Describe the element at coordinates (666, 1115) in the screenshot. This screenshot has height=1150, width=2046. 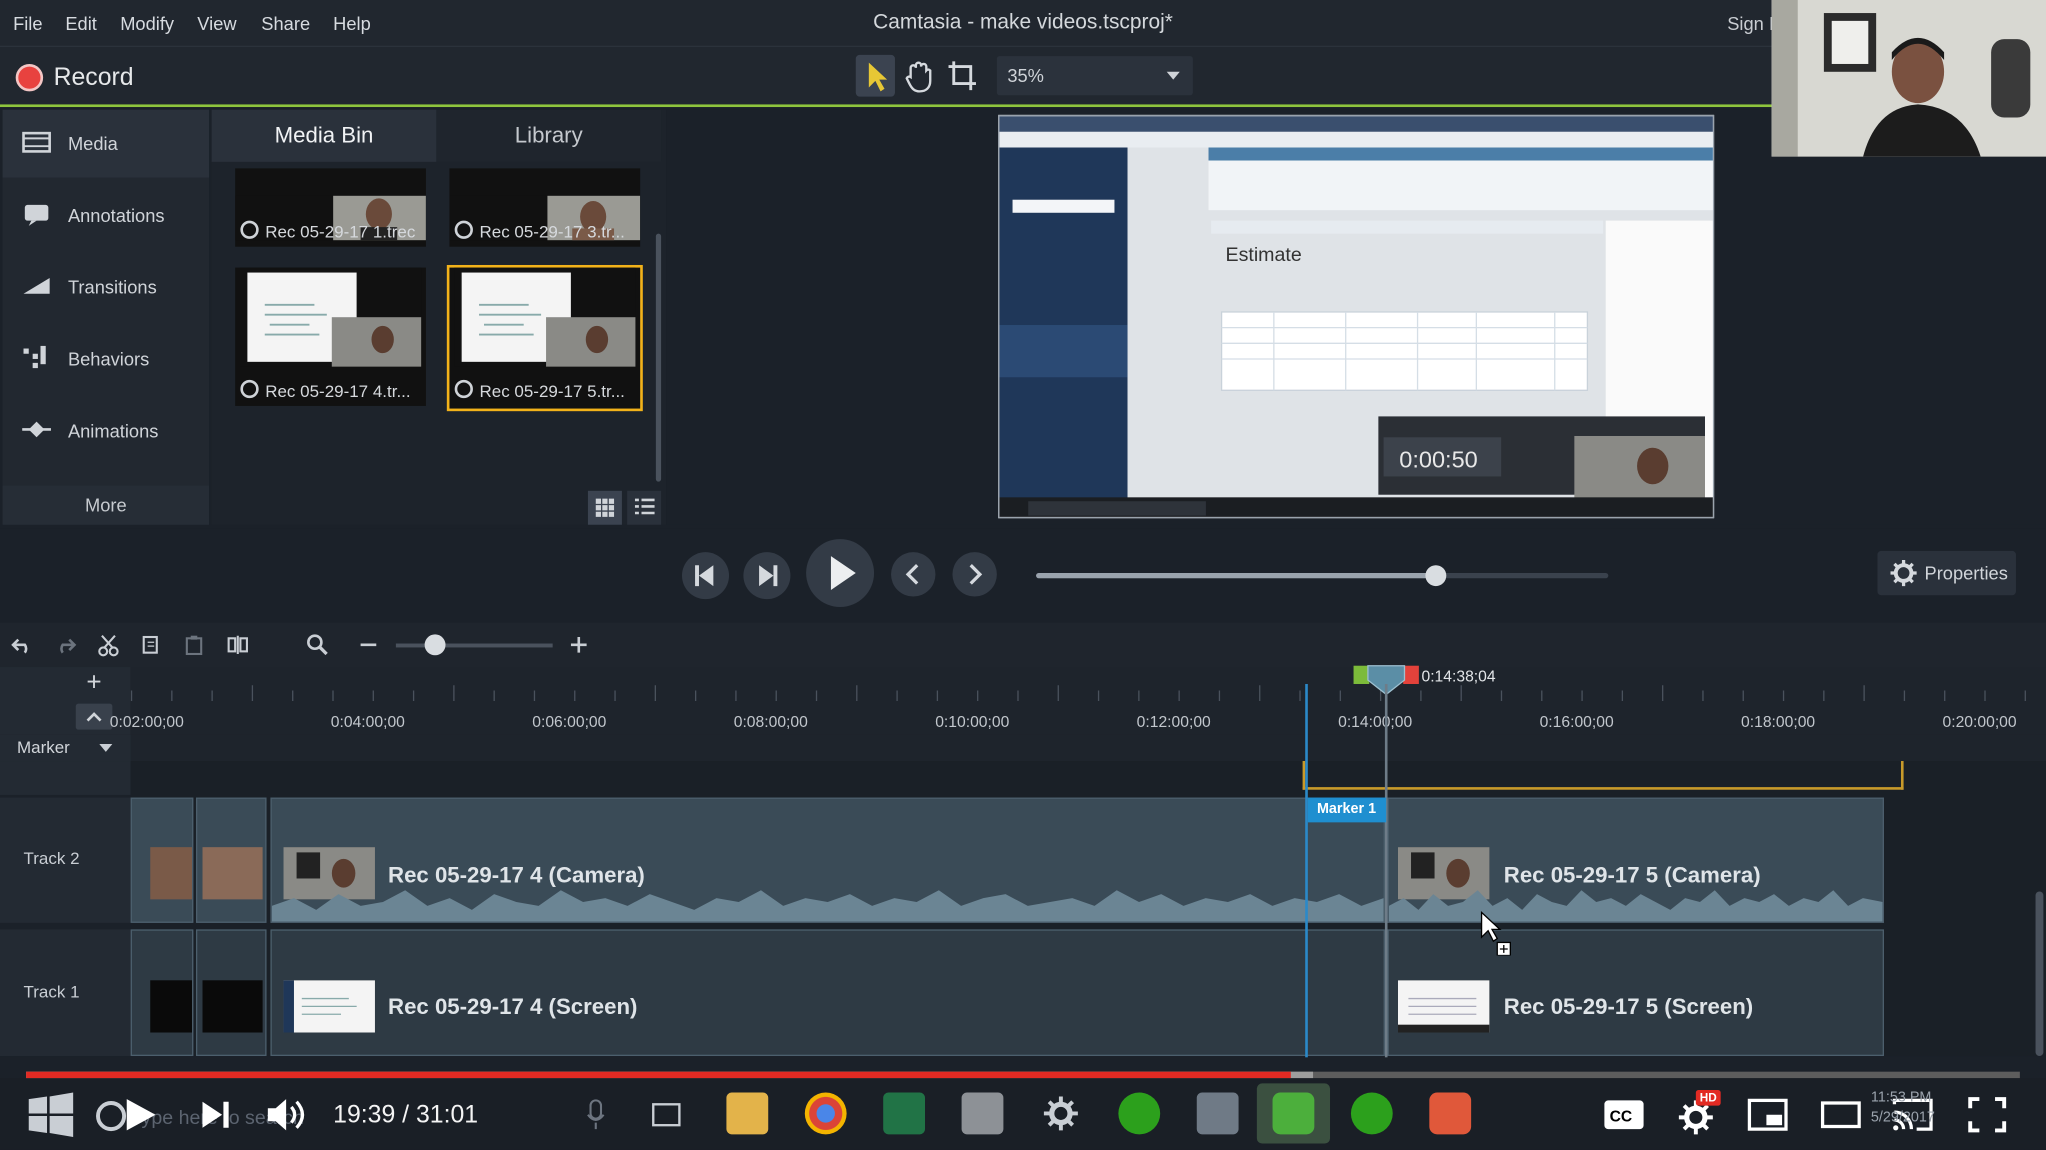
I see `task-view-icon` at that location.